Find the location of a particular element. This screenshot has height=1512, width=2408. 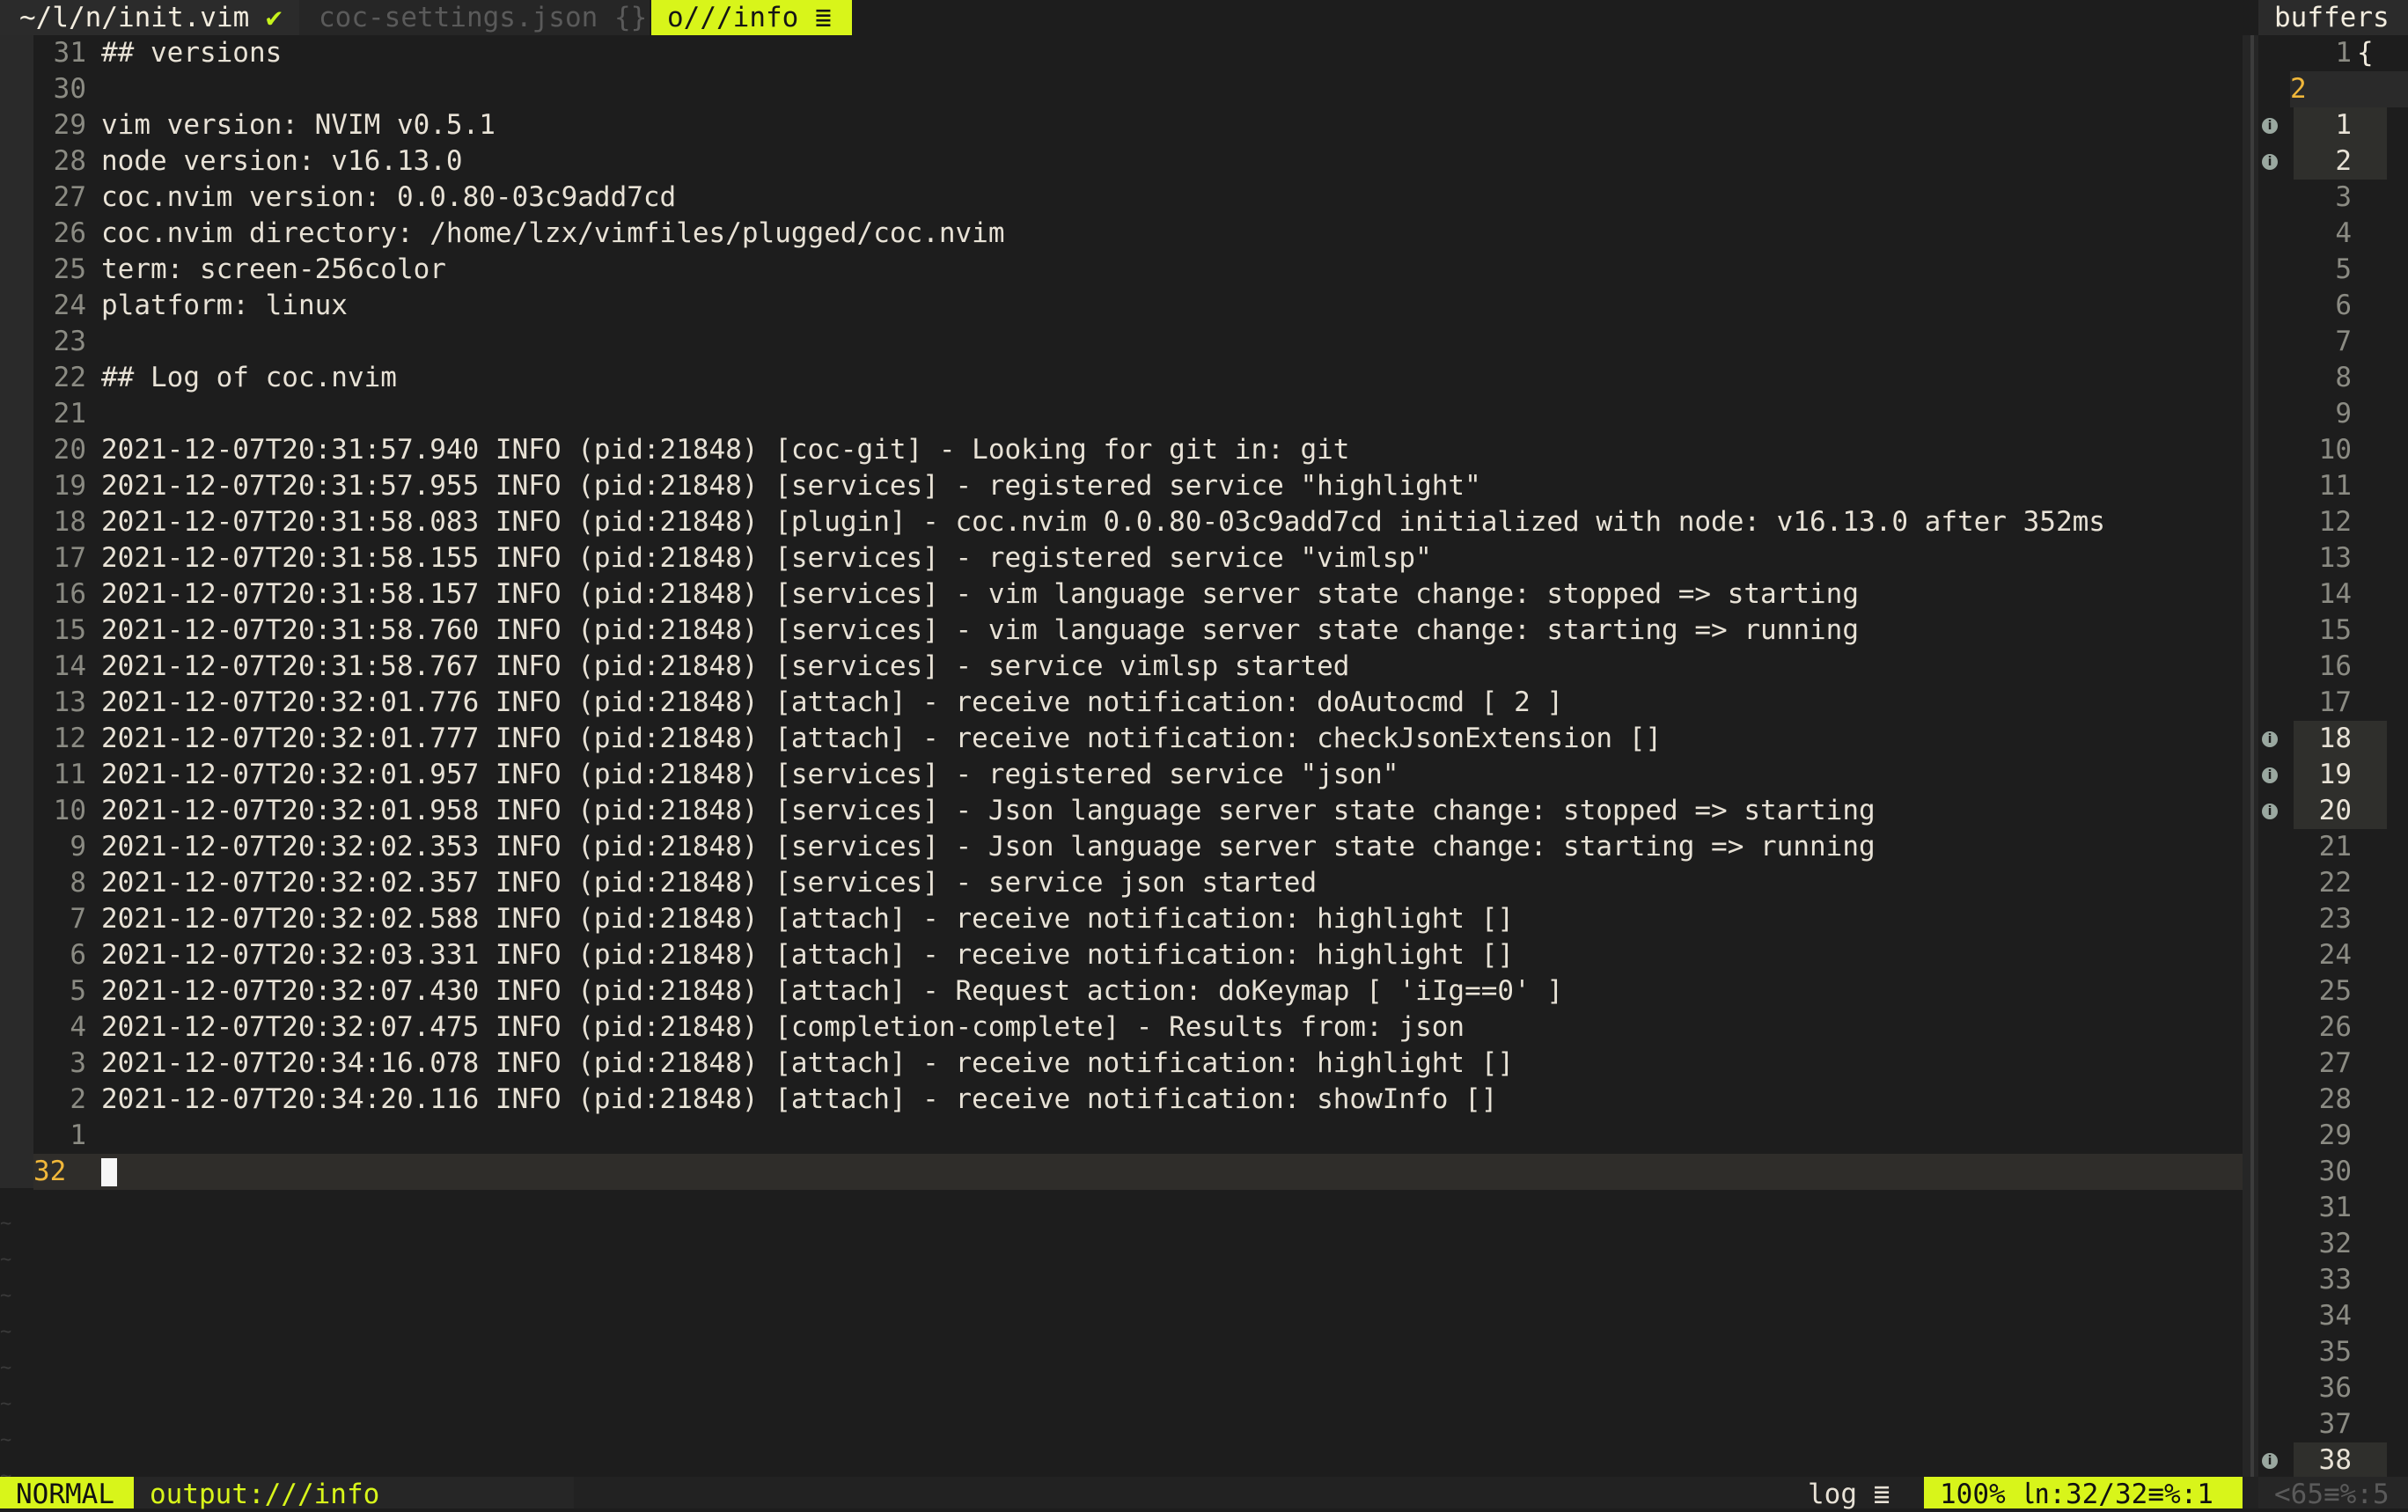

side-line: 8 is located at coordinates (2333, 378).